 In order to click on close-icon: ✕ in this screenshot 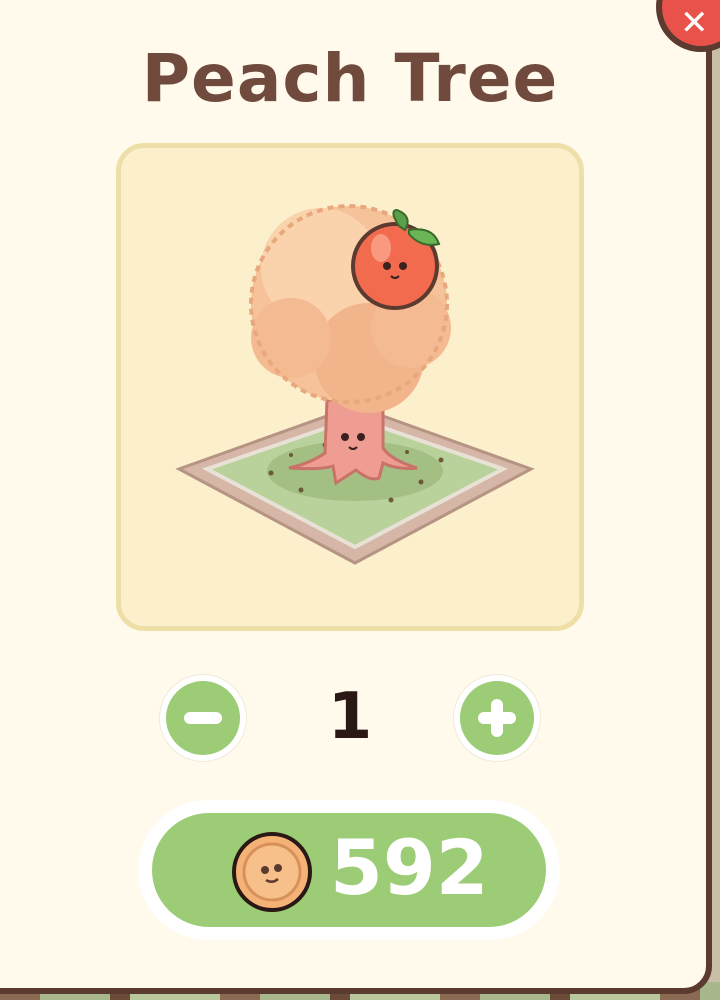, I will do `click(694, 23)`.